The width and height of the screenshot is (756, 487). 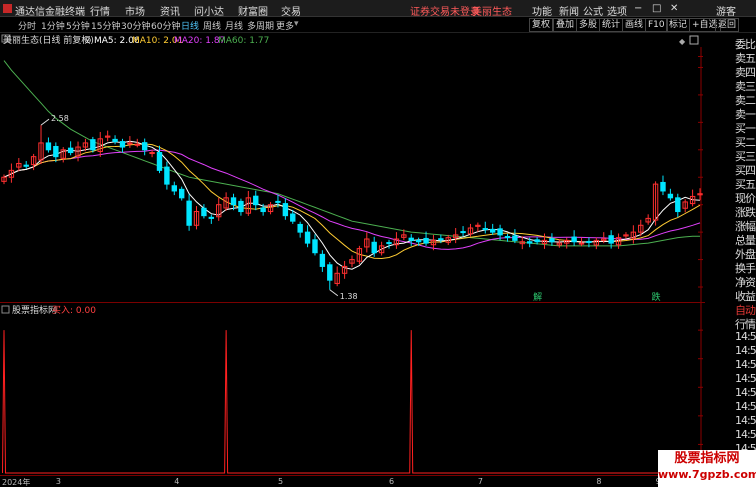 I want to click on period-tab-weekly: 周线, so click(x=212, y=25).